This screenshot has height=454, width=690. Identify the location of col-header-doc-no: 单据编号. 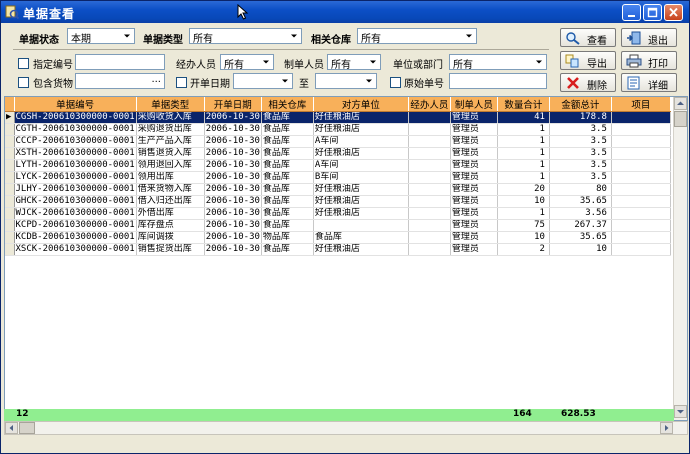
(75, 104).